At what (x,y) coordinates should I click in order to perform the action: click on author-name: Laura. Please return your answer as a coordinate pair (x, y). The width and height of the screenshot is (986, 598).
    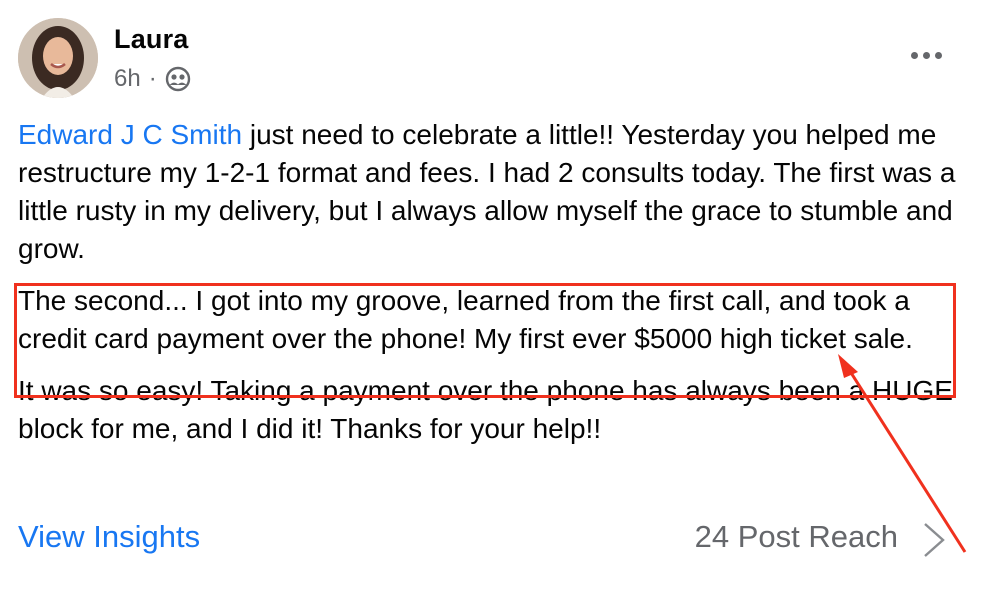
    Looking at the image, I should click on (151, 39).